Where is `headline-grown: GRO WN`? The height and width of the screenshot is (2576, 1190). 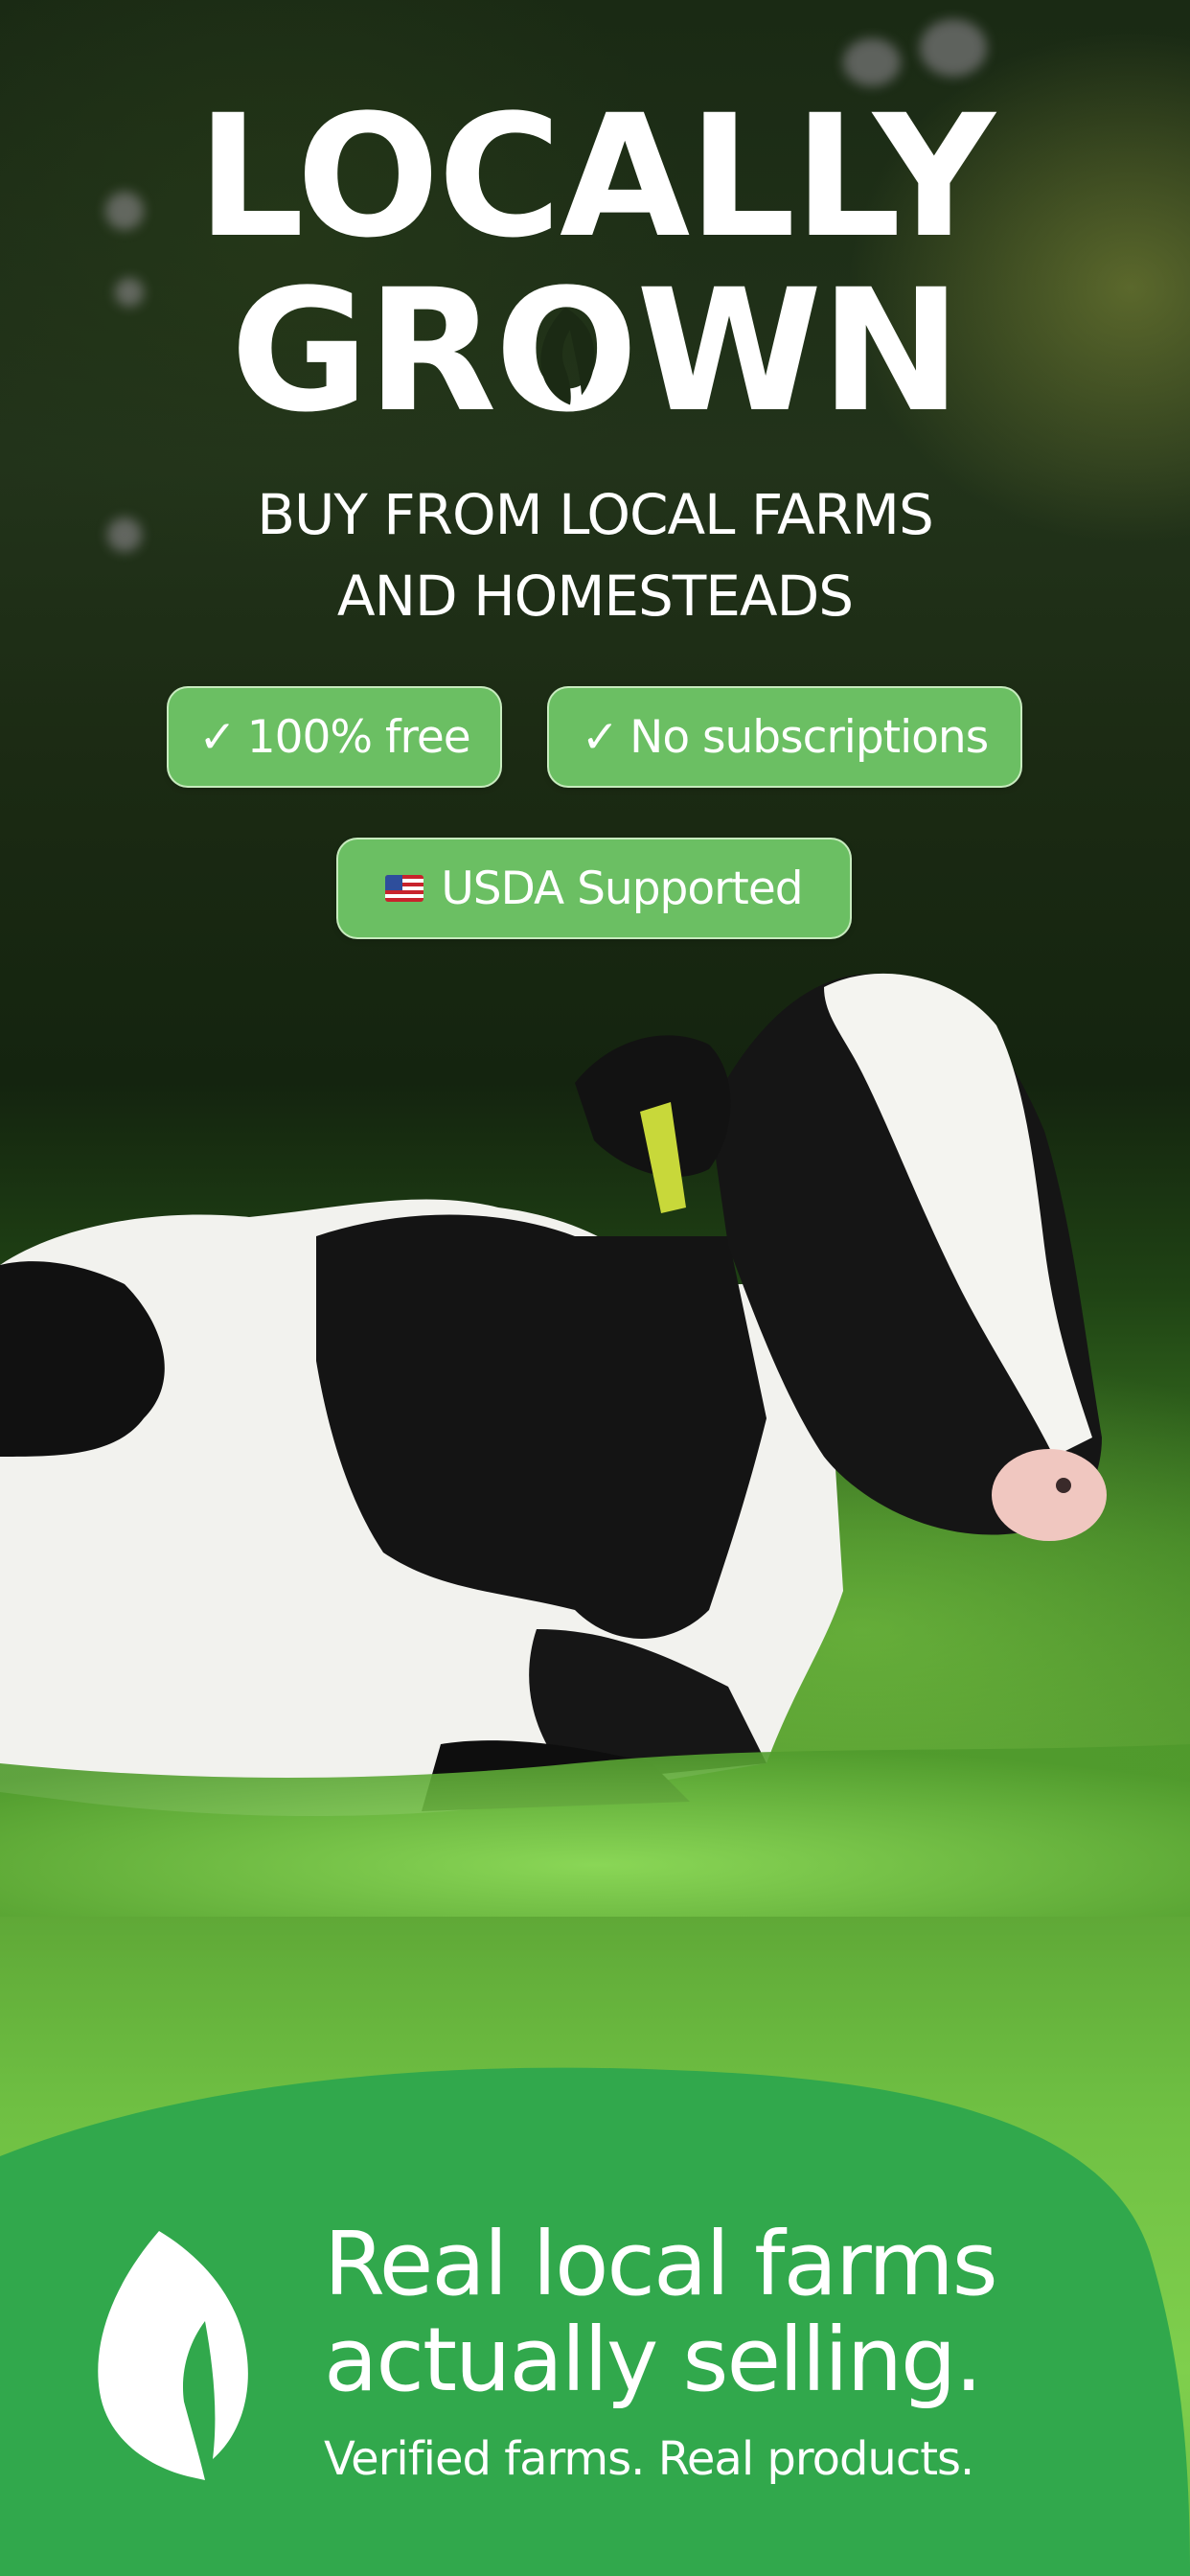 headline-grown: GRO WN is located at coordinates (595, 352).